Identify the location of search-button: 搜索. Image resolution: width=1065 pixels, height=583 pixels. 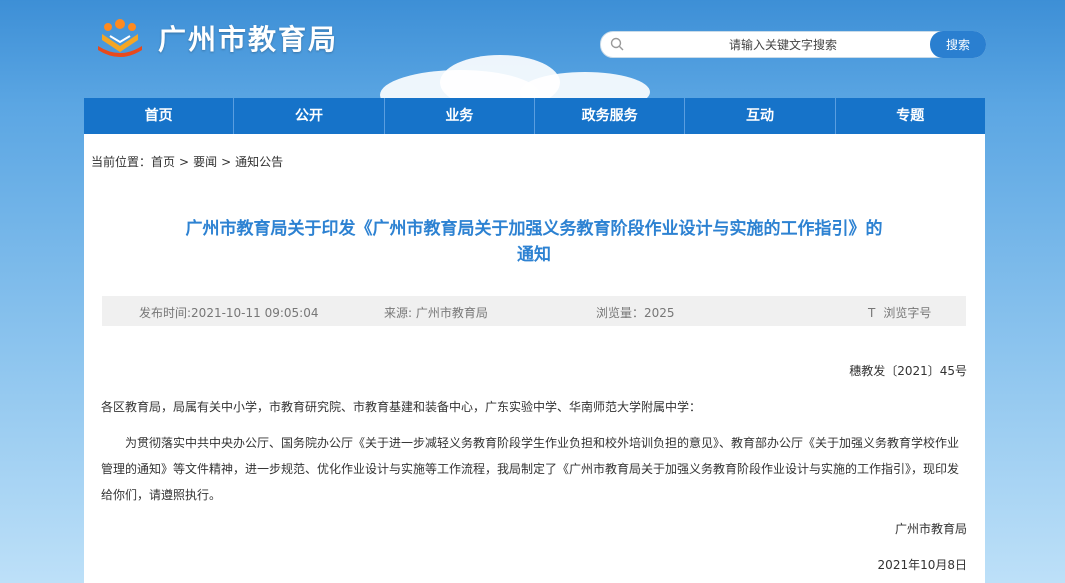
(958, 44).